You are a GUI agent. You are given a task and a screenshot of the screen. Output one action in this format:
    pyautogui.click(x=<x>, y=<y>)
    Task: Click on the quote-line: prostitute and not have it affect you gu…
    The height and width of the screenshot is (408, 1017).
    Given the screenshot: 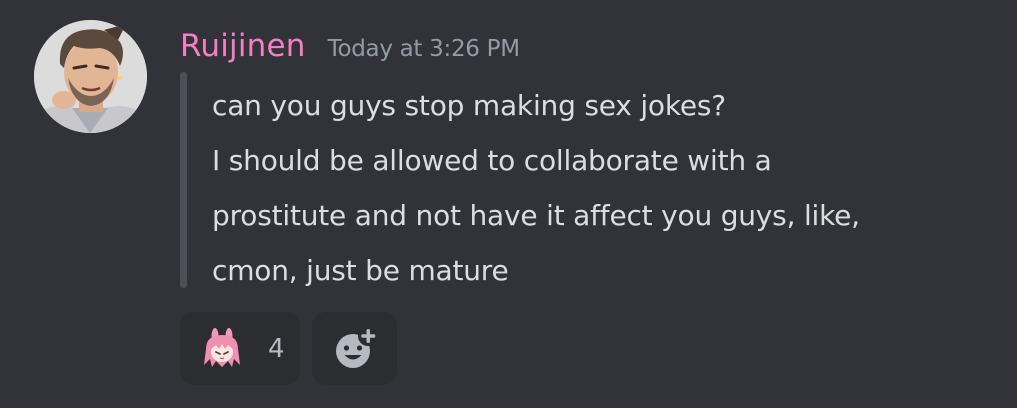 What is the action you would take?
    pyautogui.click(x=536, y=215)
    